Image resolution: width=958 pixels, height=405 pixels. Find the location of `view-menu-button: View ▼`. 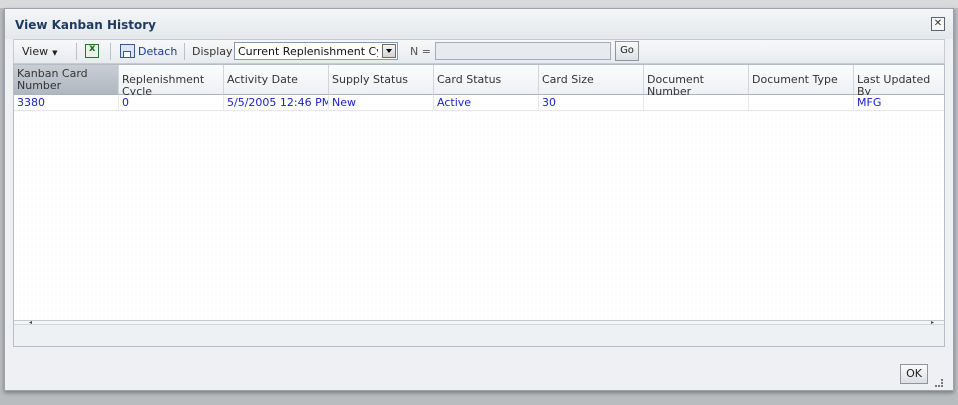

view-menu-button: View ▼ is located at coordinates (40, 51).